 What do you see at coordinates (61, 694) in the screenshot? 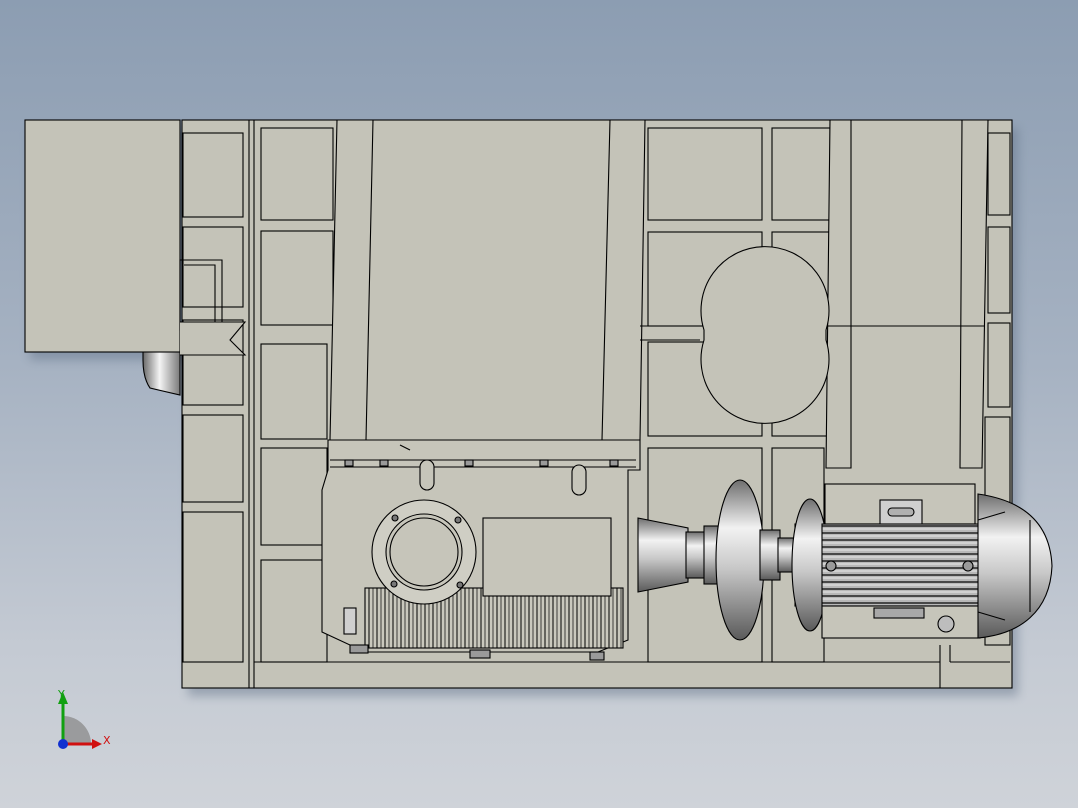
I see `triad-y-axis-label: Y` at bounding box center [61, 694].